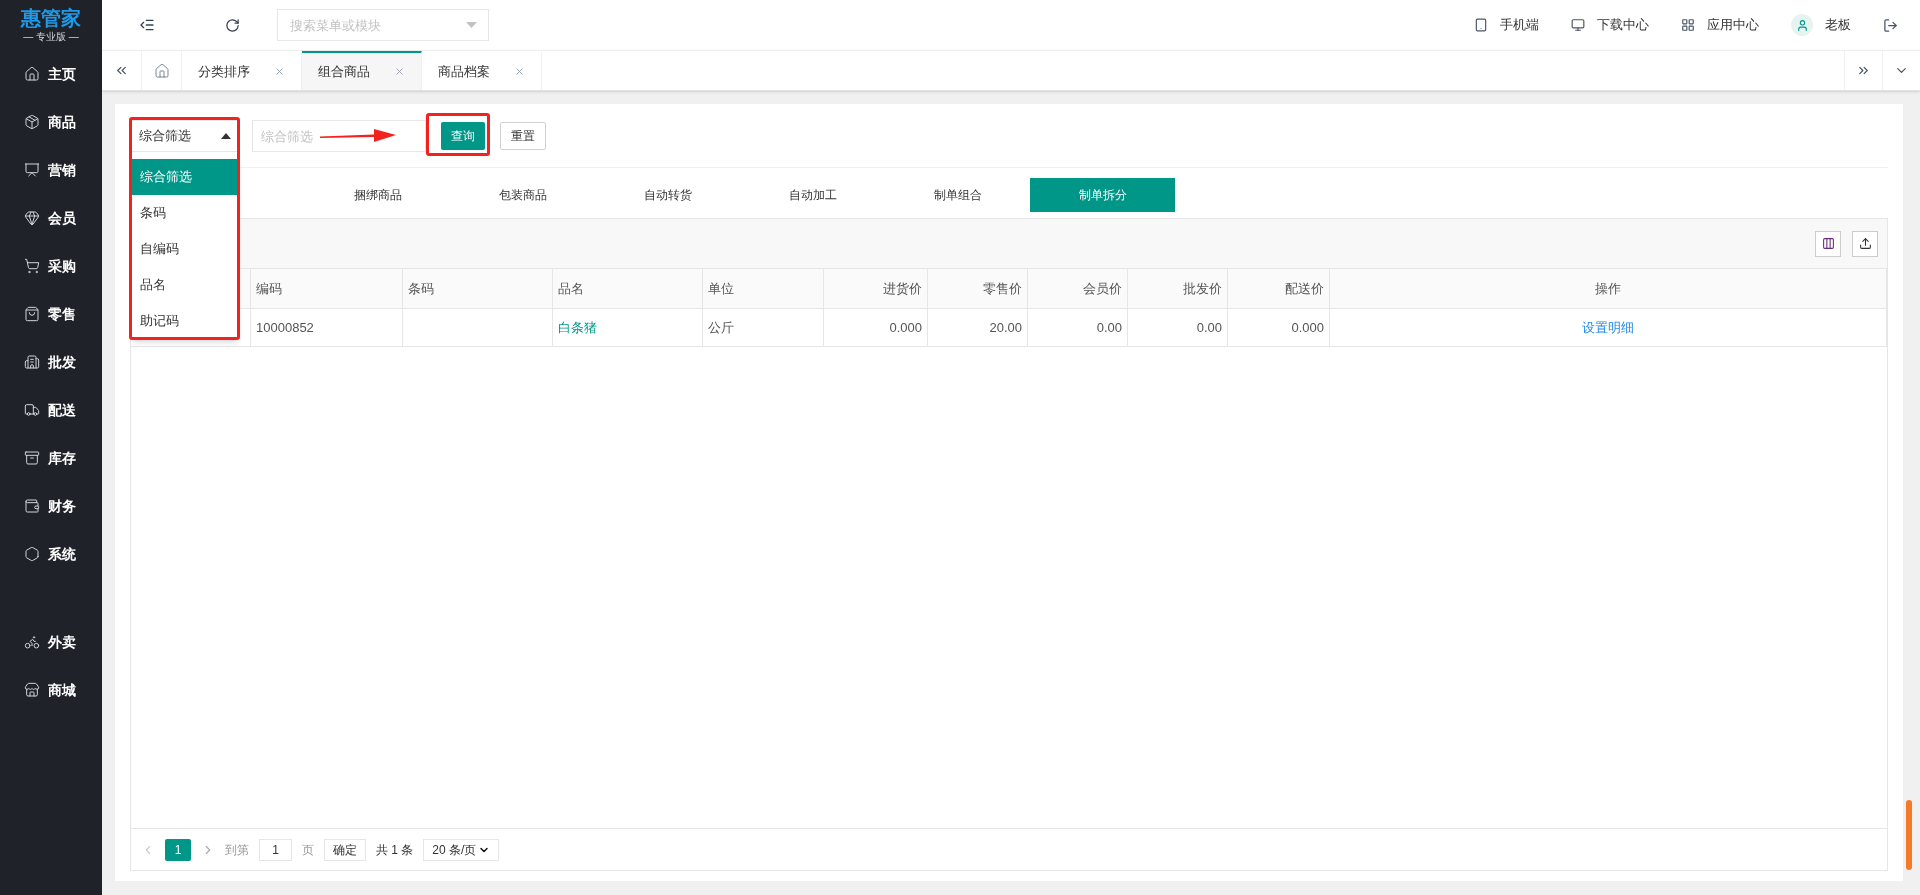 Image resolution: width=1920 pixels, height=895 pixels. Describe the element at coordinates (1838, 25) in the screenshot. I see `user-name: 老板` at that location.